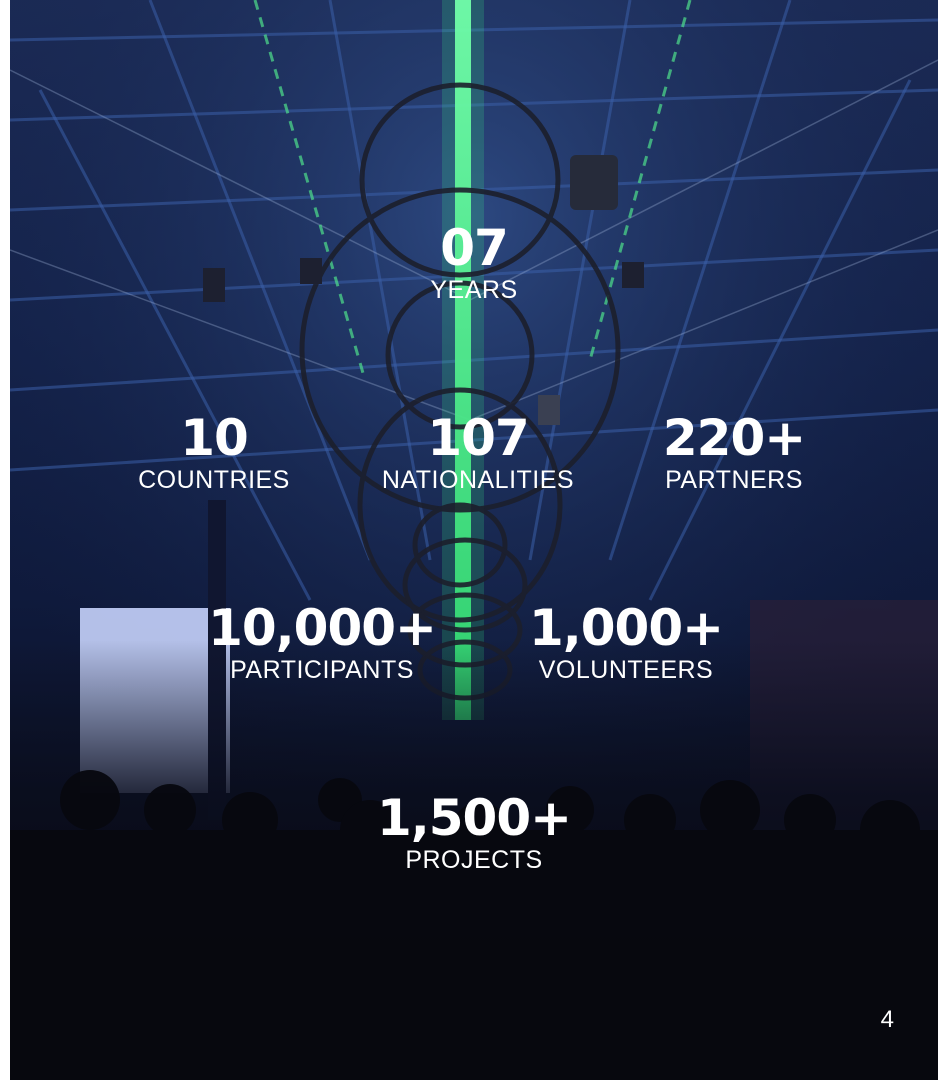  What do you see at coordinates (474, 818) in the screenshot?
I see `stat-projects-value: 1,500+` at bounding box center [474, 818].